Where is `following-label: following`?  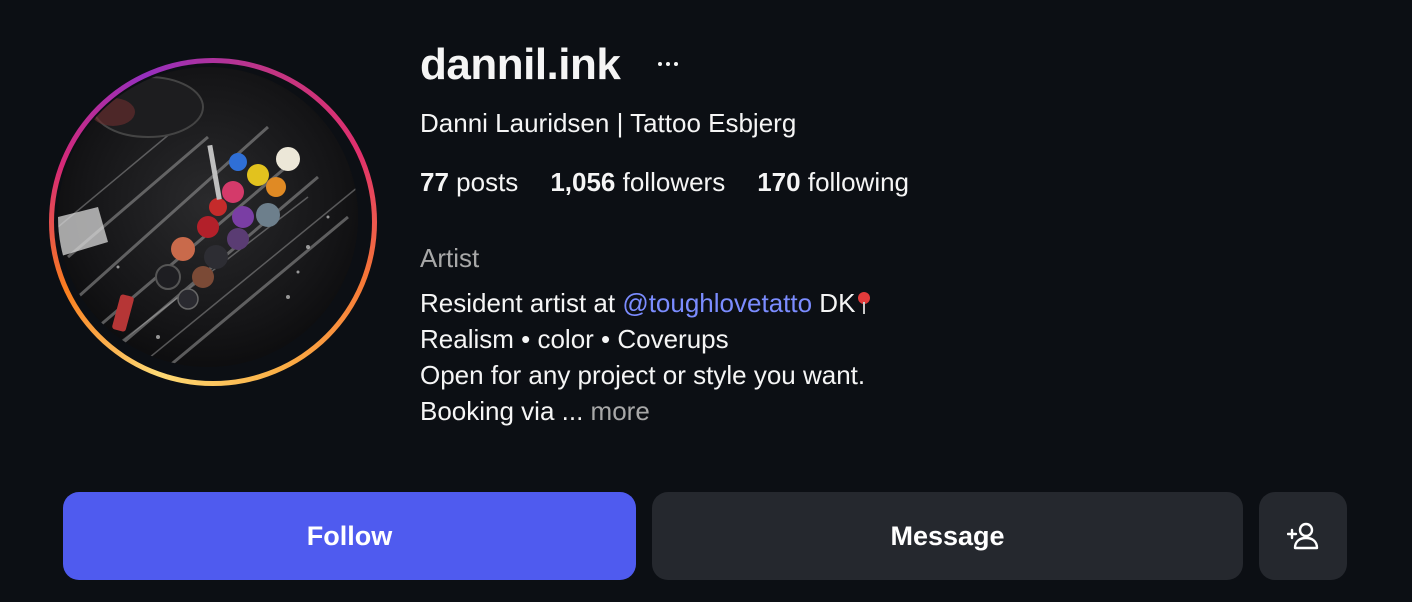 following-label: following is located at coordinates (858, 182).